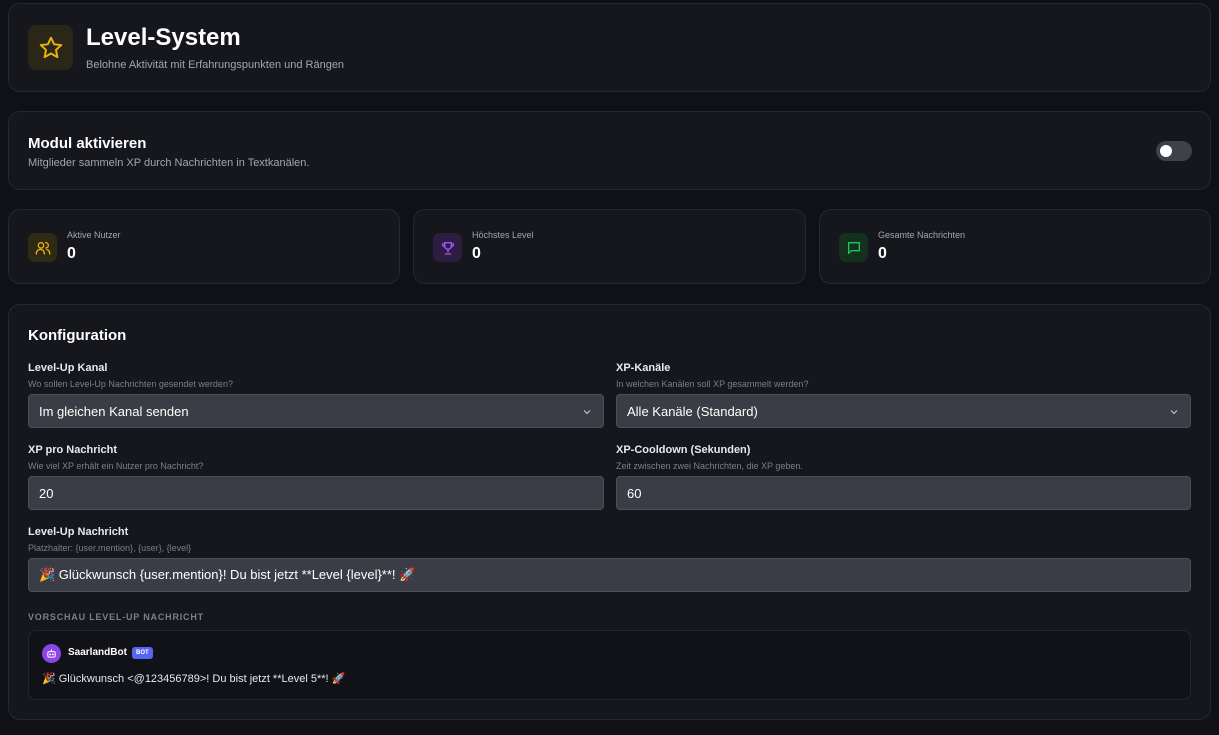 Image resolution: width=1219 pixels, height=735 pixels. I want to click on trophy-icon, so click(447, 247).